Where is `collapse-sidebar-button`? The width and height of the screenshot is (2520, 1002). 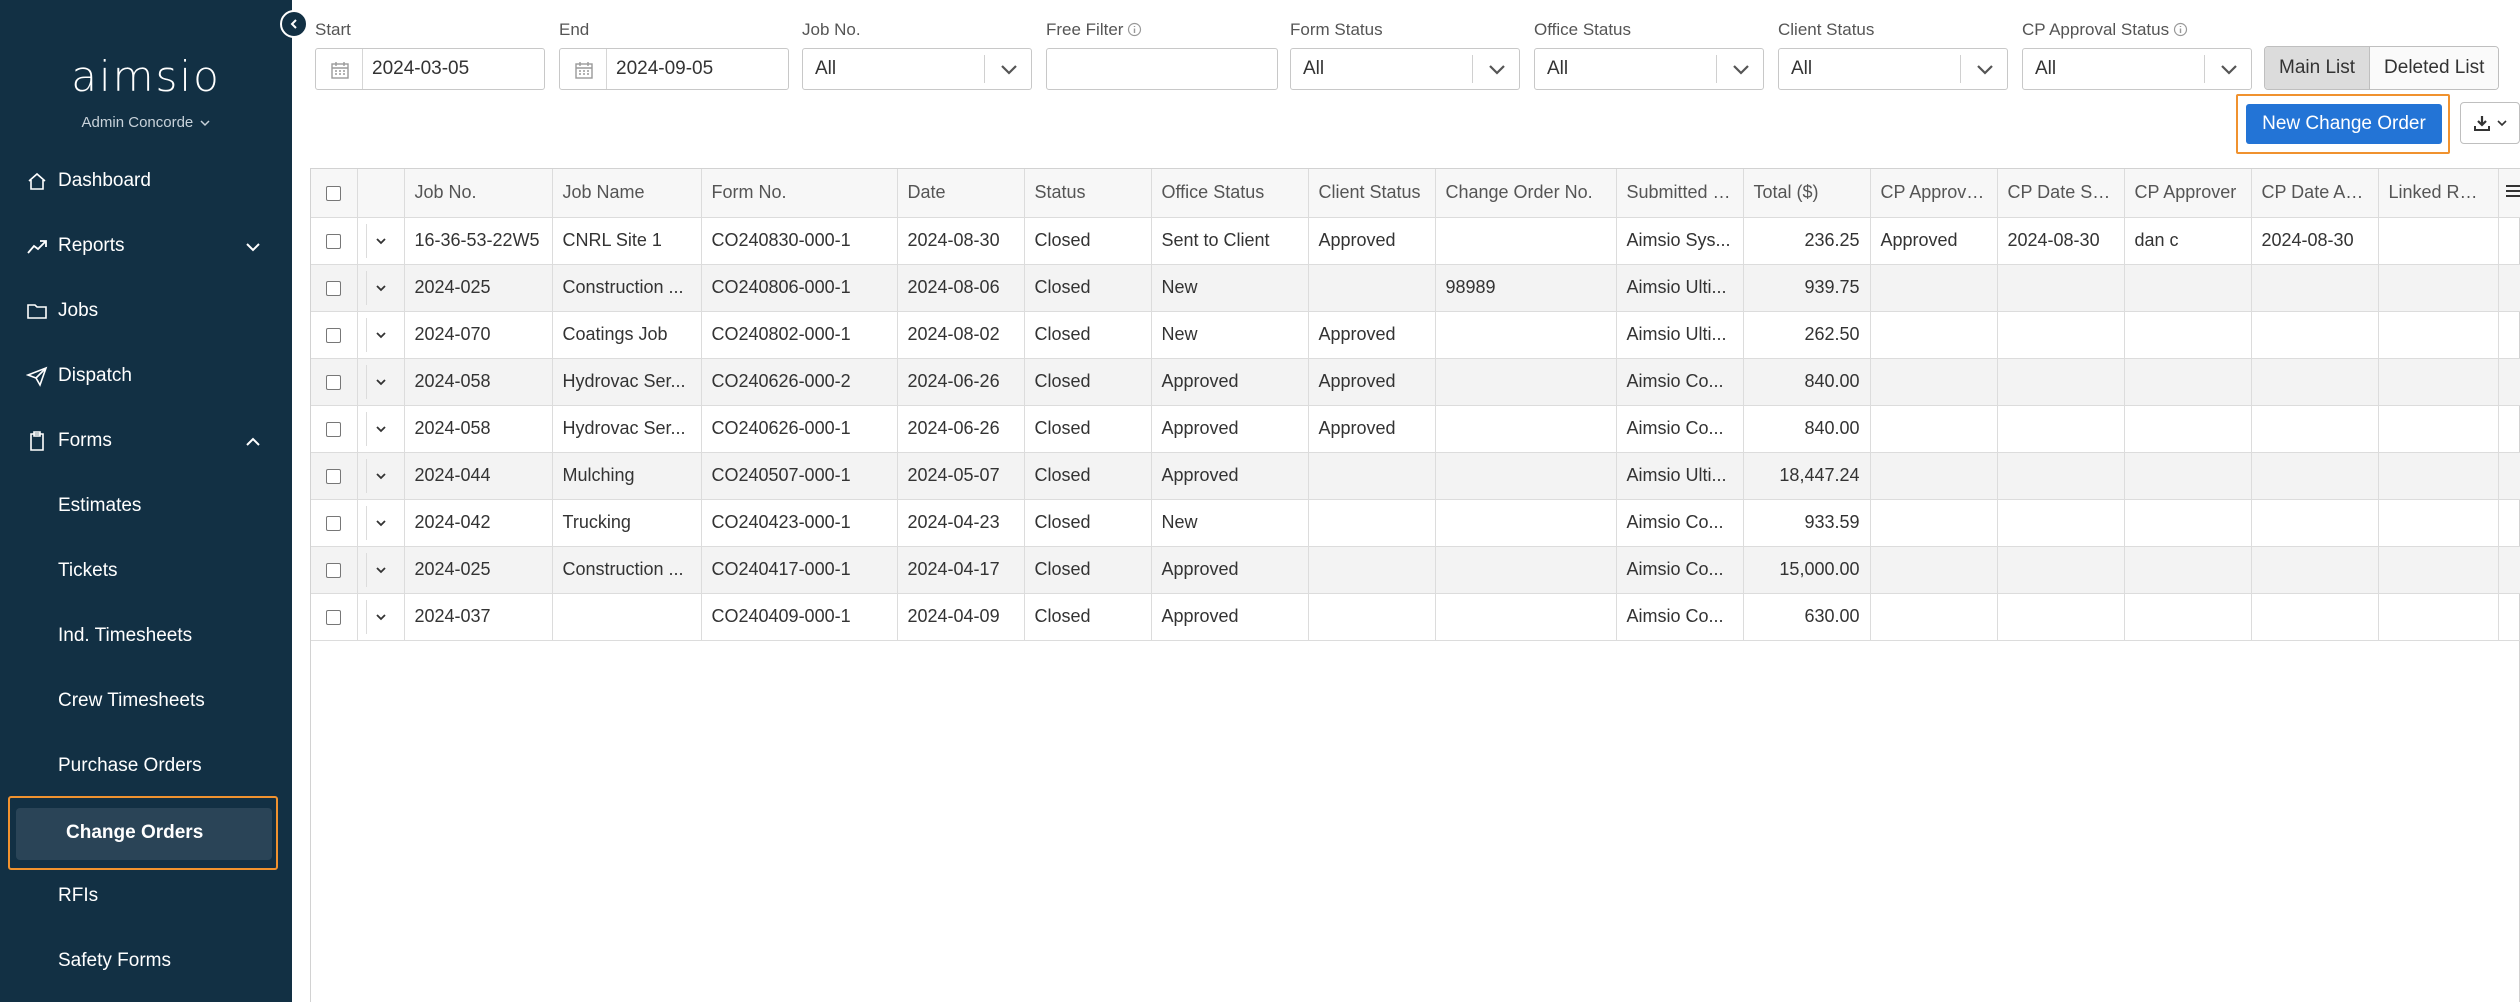 collapse-sidebar-button is located at coordinates (294, 24).